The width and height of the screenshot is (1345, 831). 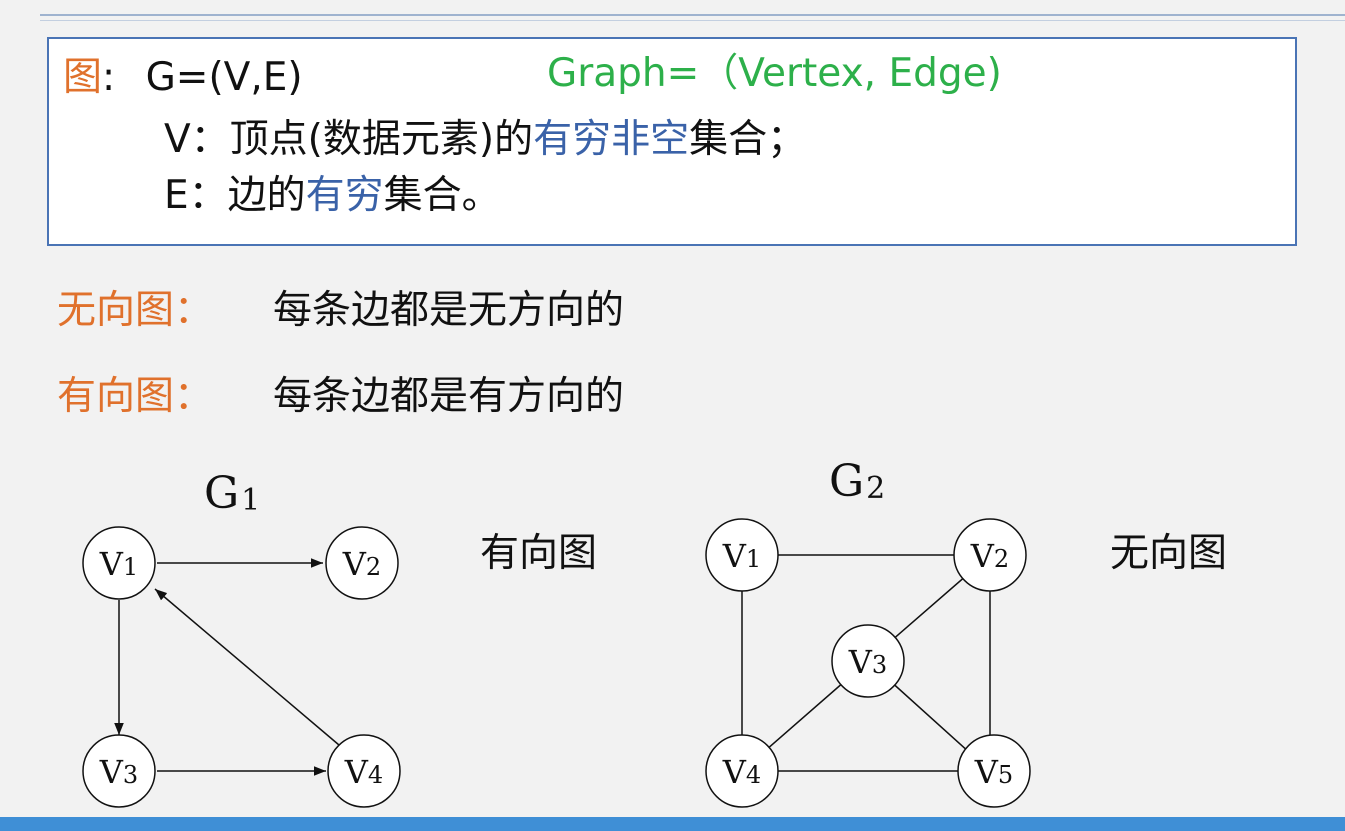 What do you see at coordinates (990, 555) in the screenshot?
I see `g2-vertex-v2: V2` at bounding box center [990, 555].